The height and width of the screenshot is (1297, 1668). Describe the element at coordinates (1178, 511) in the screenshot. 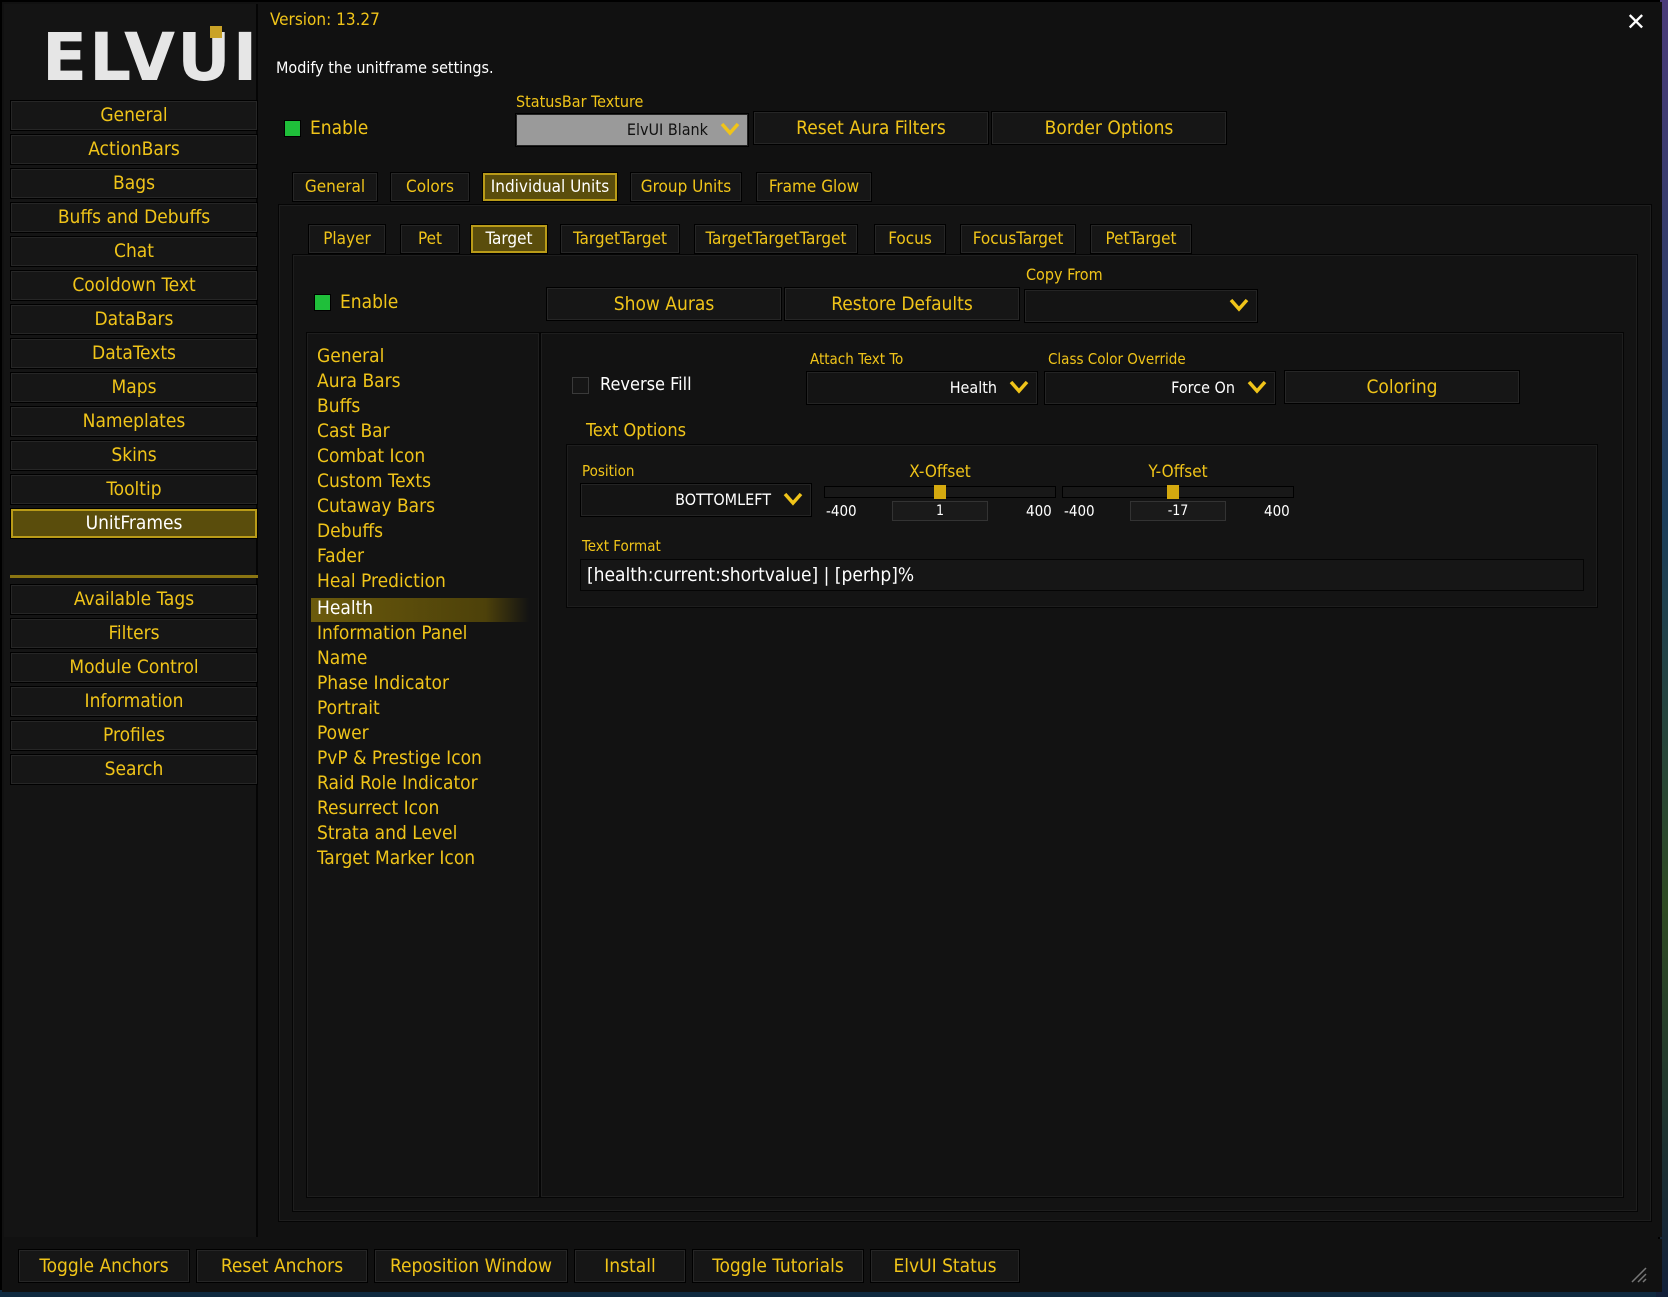

I see `y-offset-input: -17` at that location.